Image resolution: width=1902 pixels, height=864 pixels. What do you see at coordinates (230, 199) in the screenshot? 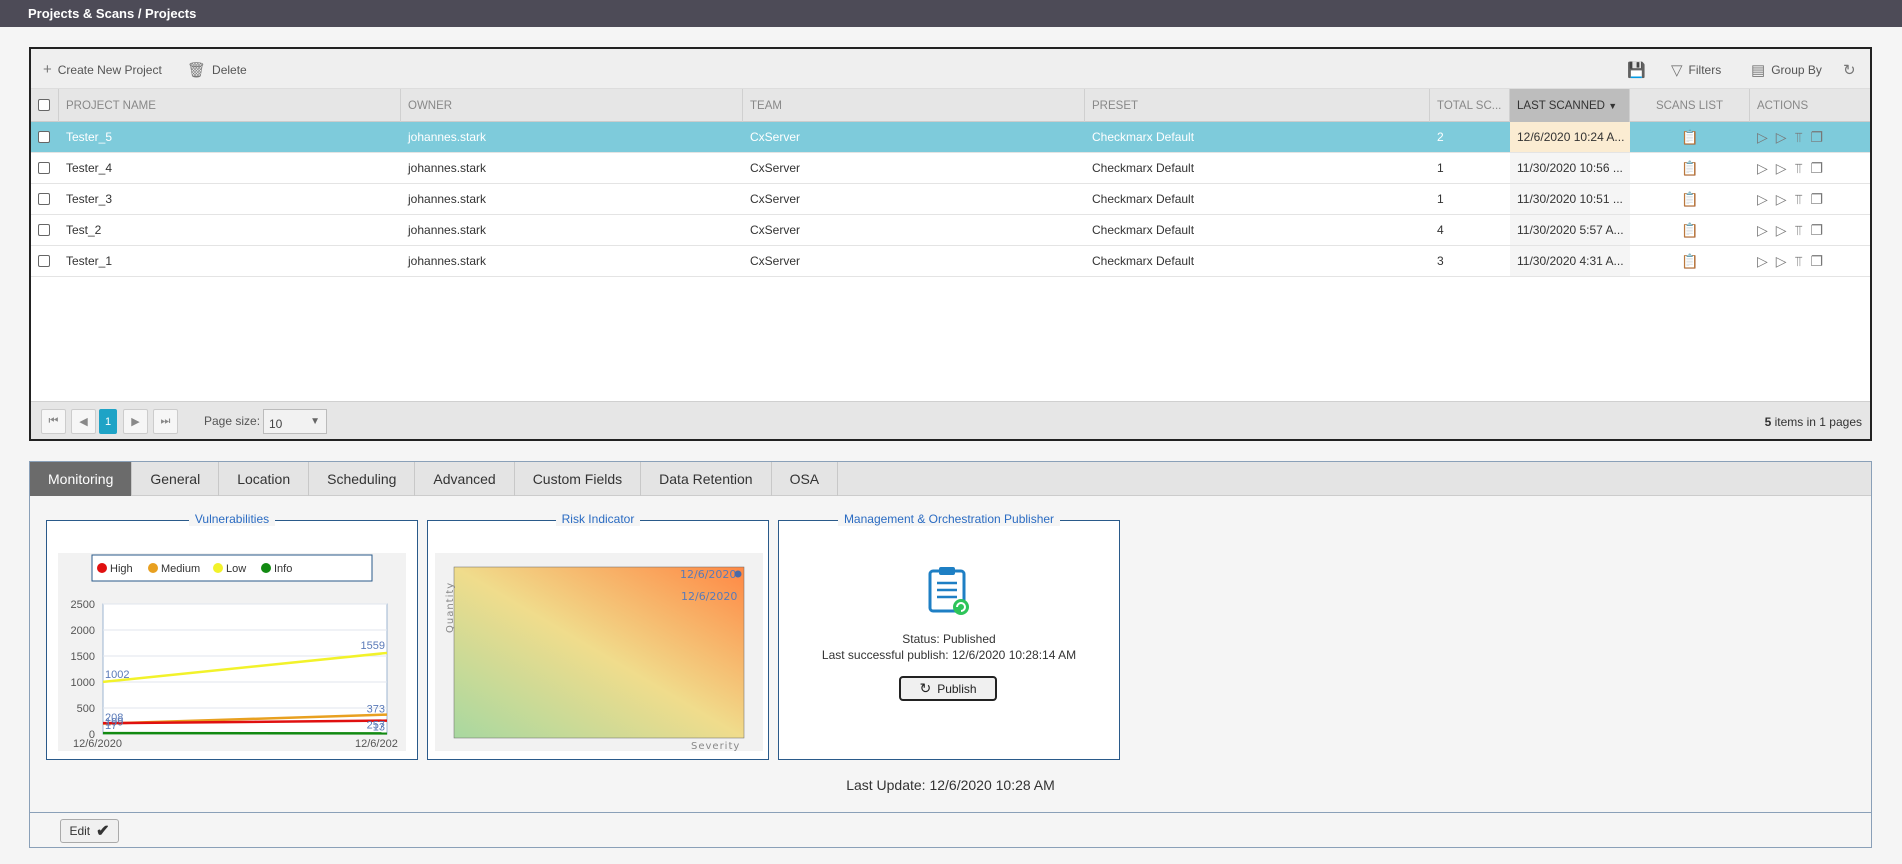
I see `project-name-cell: Tester_3` at bounding box center [230, 199].